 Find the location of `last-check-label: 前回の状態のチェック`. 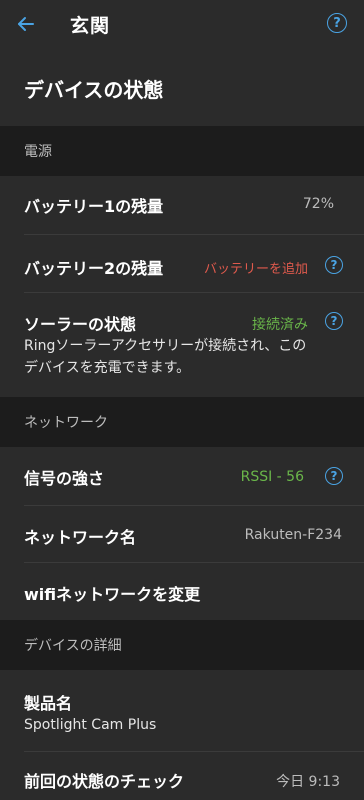

last-check-label: 前回の状態のチェック is located at coordinates (104, 781).